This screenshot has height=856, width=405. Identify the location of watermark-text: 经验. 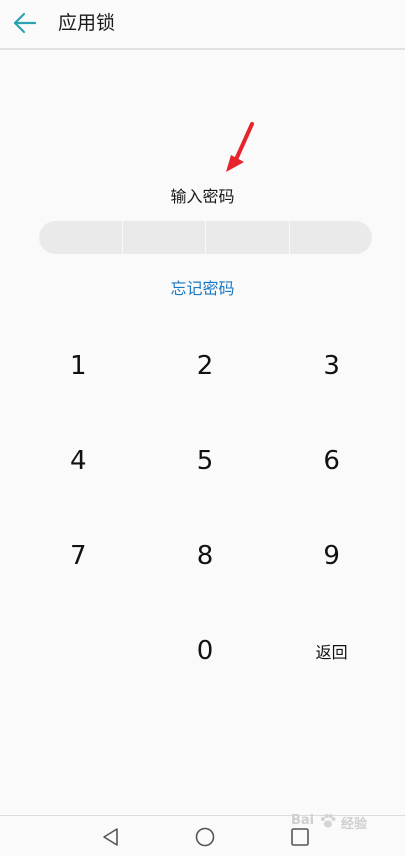
(354, 824).